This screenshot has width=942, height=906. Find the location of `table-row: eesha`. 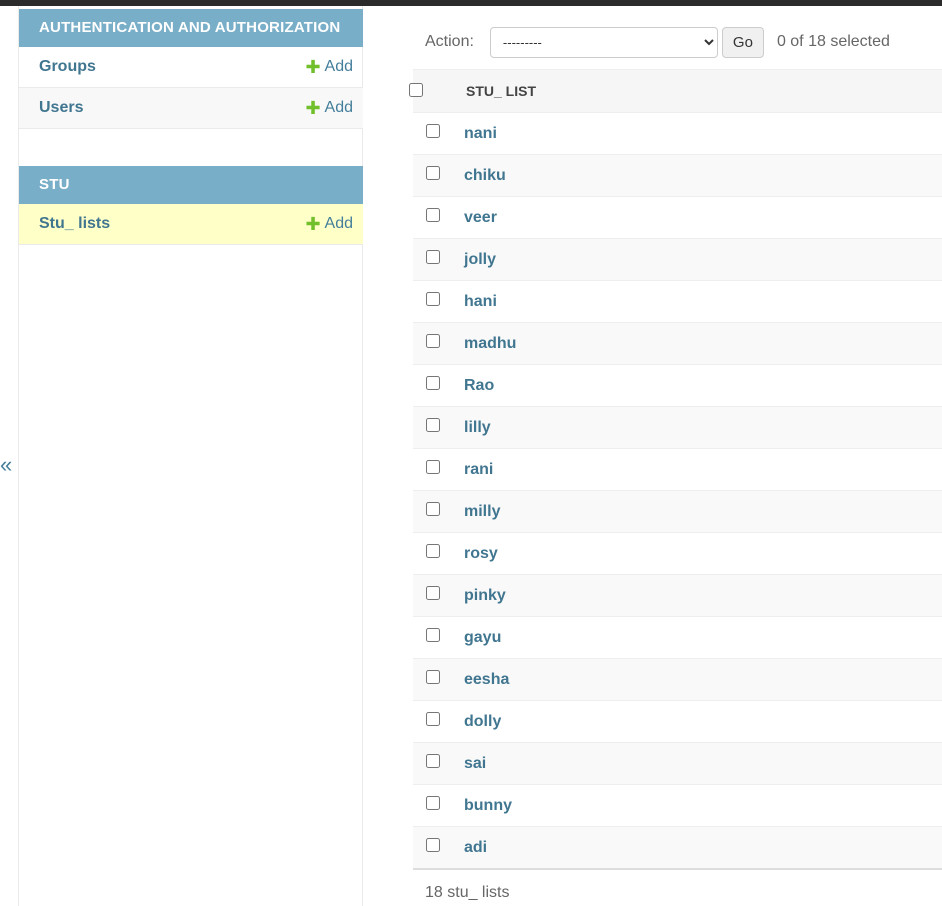

table-row: eesha is located at coordinates (677, 679).